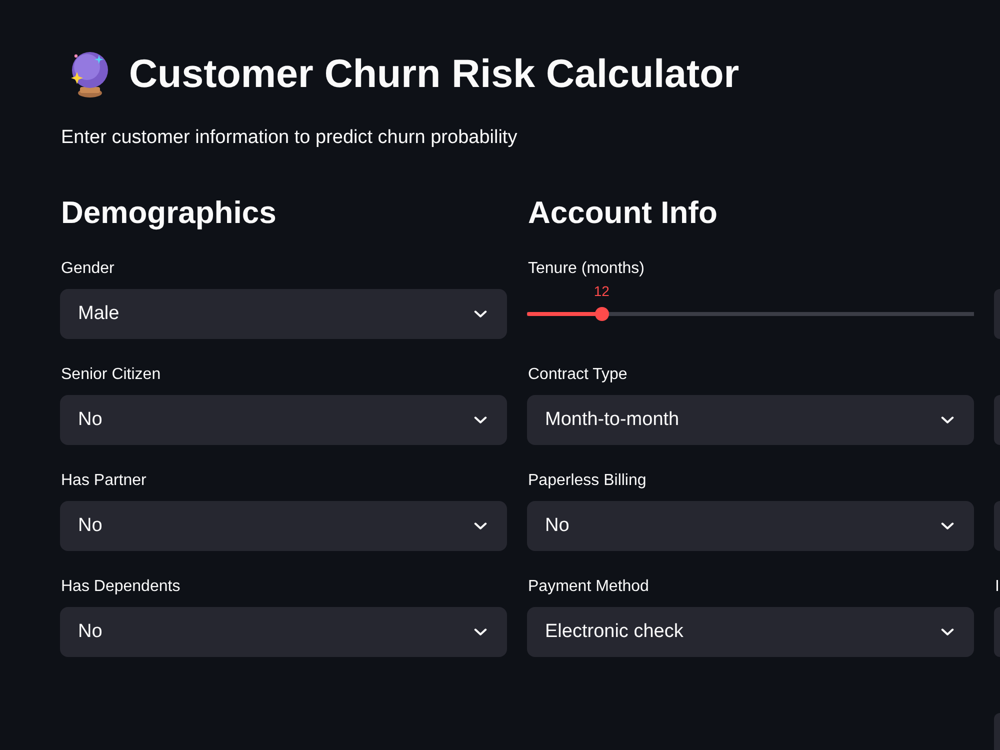  I want to click on field-label: Senior Citizen, so click(111, 374).